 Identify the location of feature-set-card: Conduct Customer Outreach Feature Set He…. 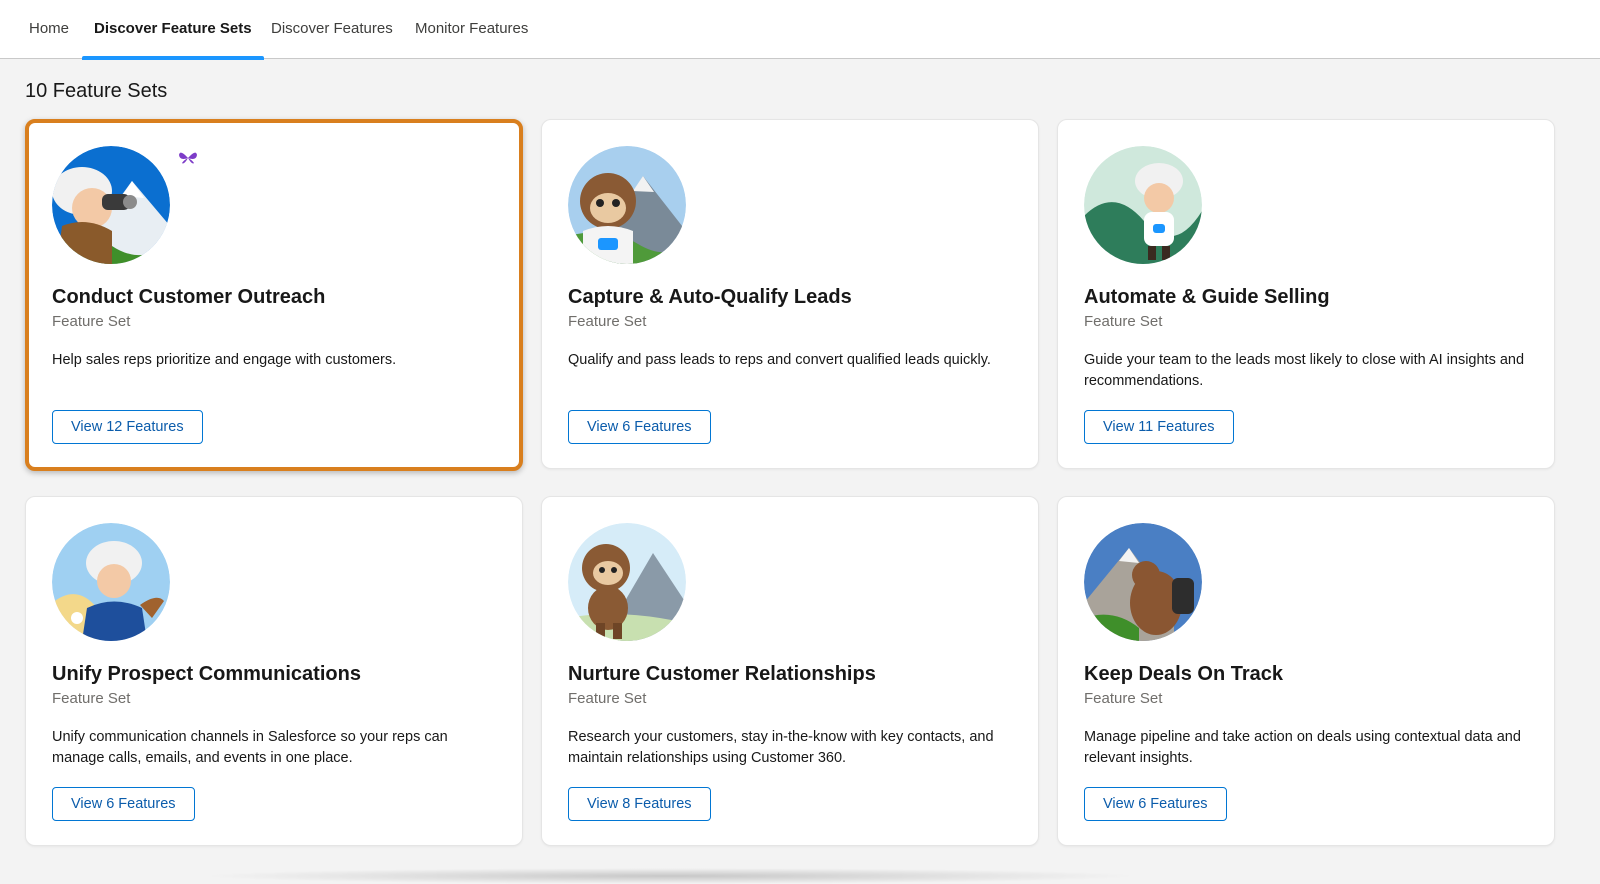
(274, 295).